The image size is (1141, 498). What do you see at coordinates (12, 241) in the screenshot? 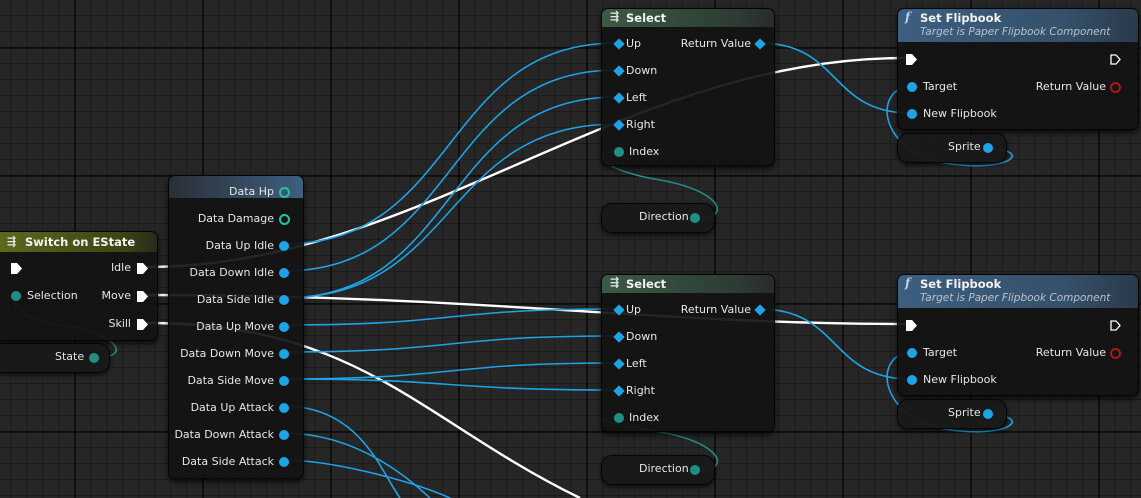
I see `switch-node-icon: ⇶` at bounding box center [12, 241].